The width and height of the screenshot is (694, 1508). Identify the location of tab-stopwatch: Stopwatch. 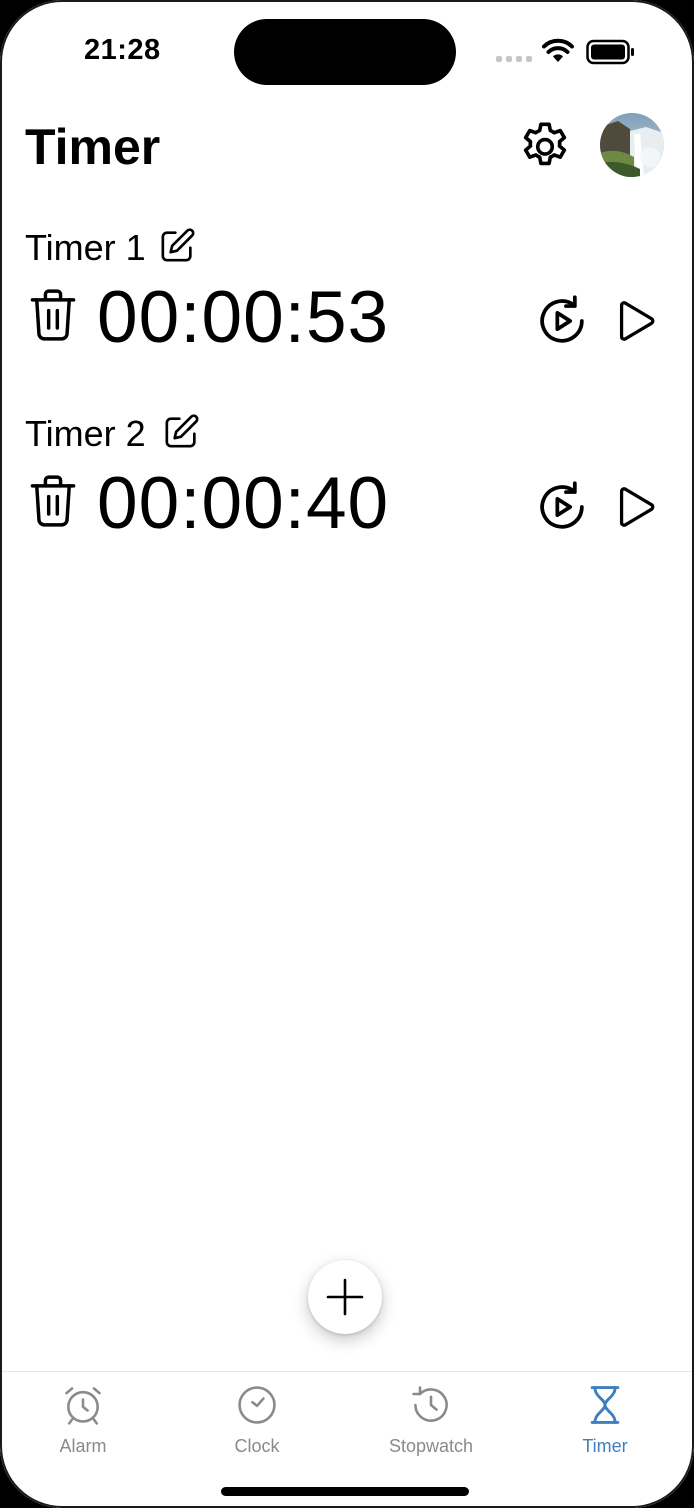
(431, 1422).